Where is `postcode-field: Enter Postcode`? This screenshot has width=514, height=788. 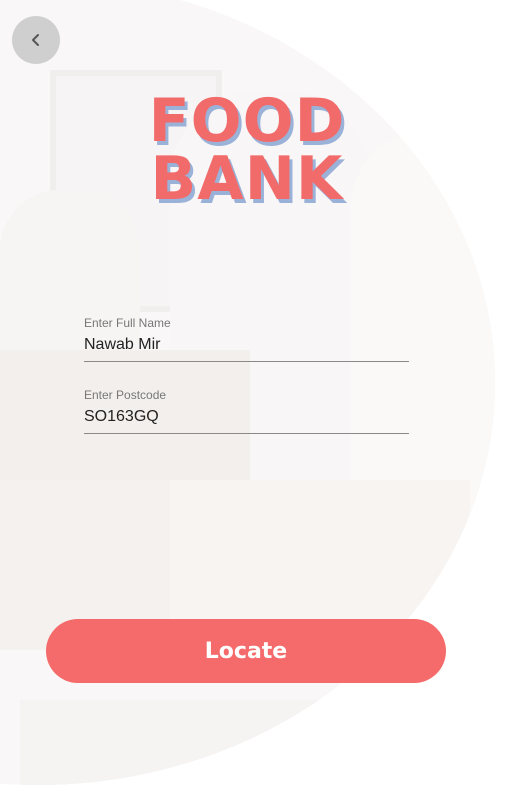 postcode-field: Enter Postcode is located at coordinates (246, 411).